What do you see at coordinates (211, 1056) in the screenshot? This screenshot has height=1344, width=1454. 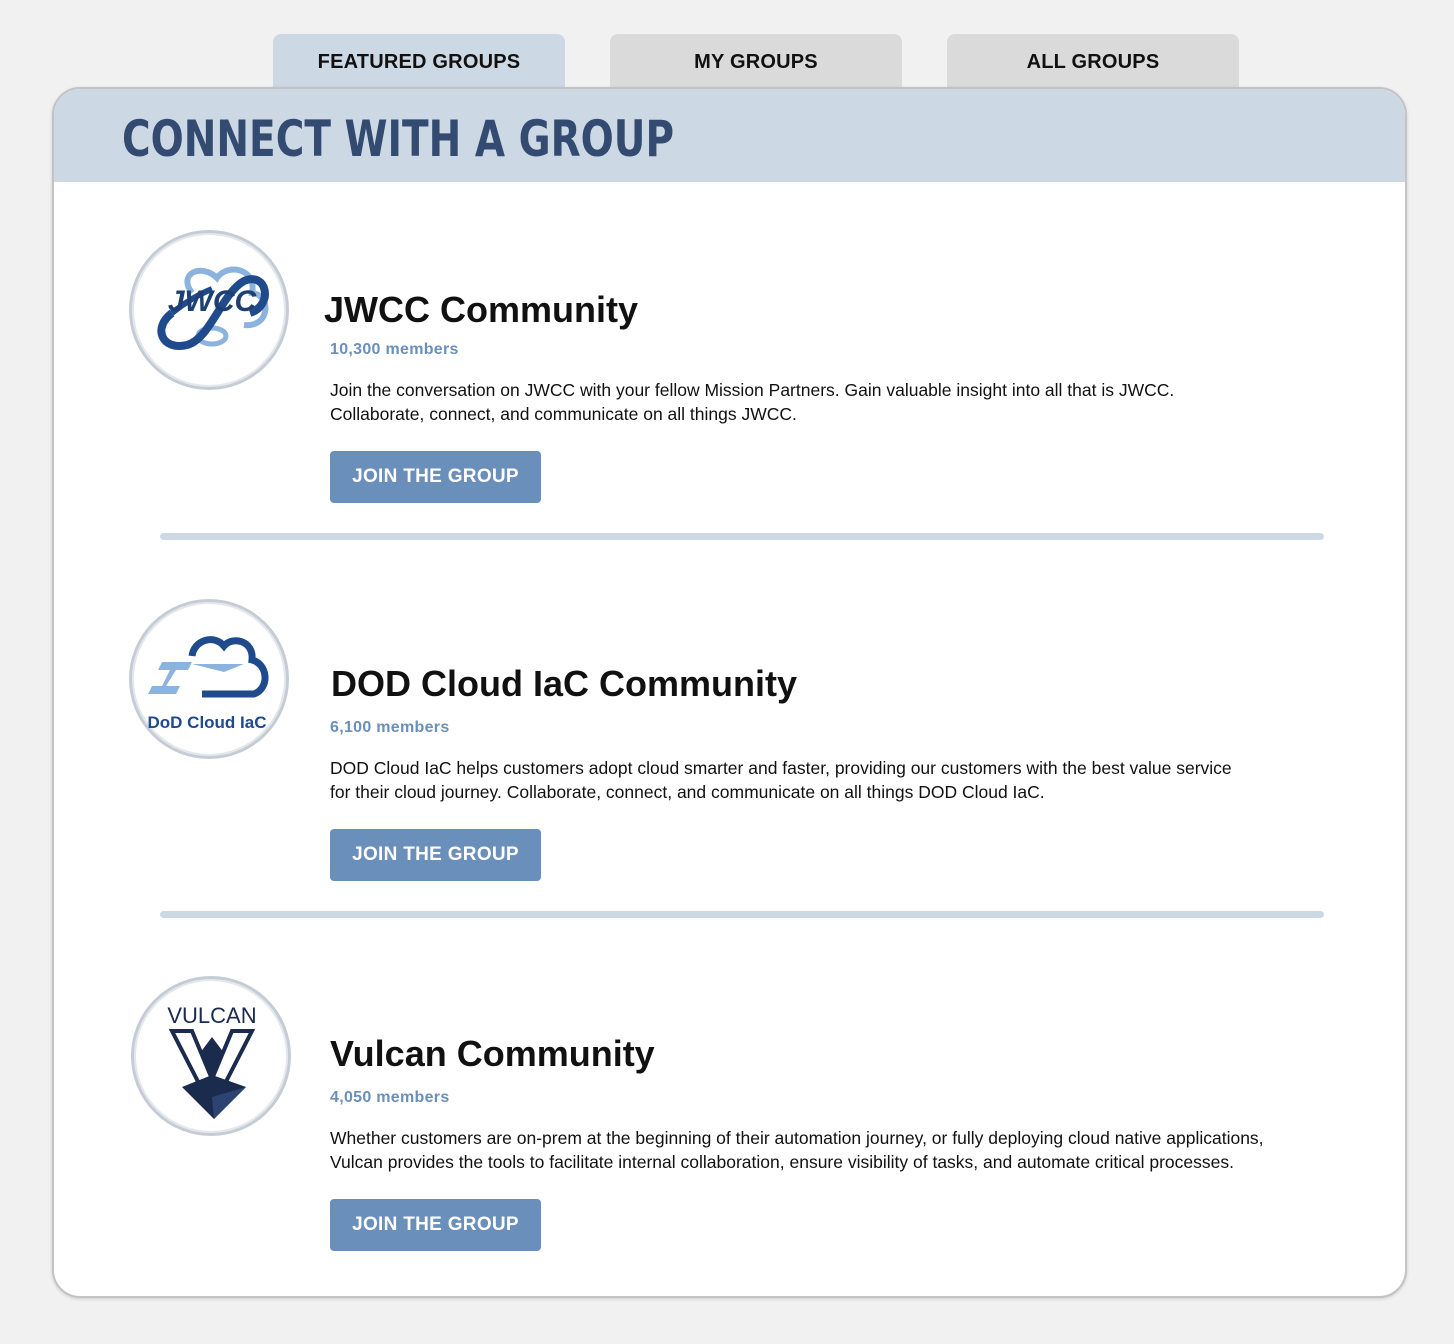 I see `vulcan-logo-icon: VULCAN` at bounding box center [211, 1056].